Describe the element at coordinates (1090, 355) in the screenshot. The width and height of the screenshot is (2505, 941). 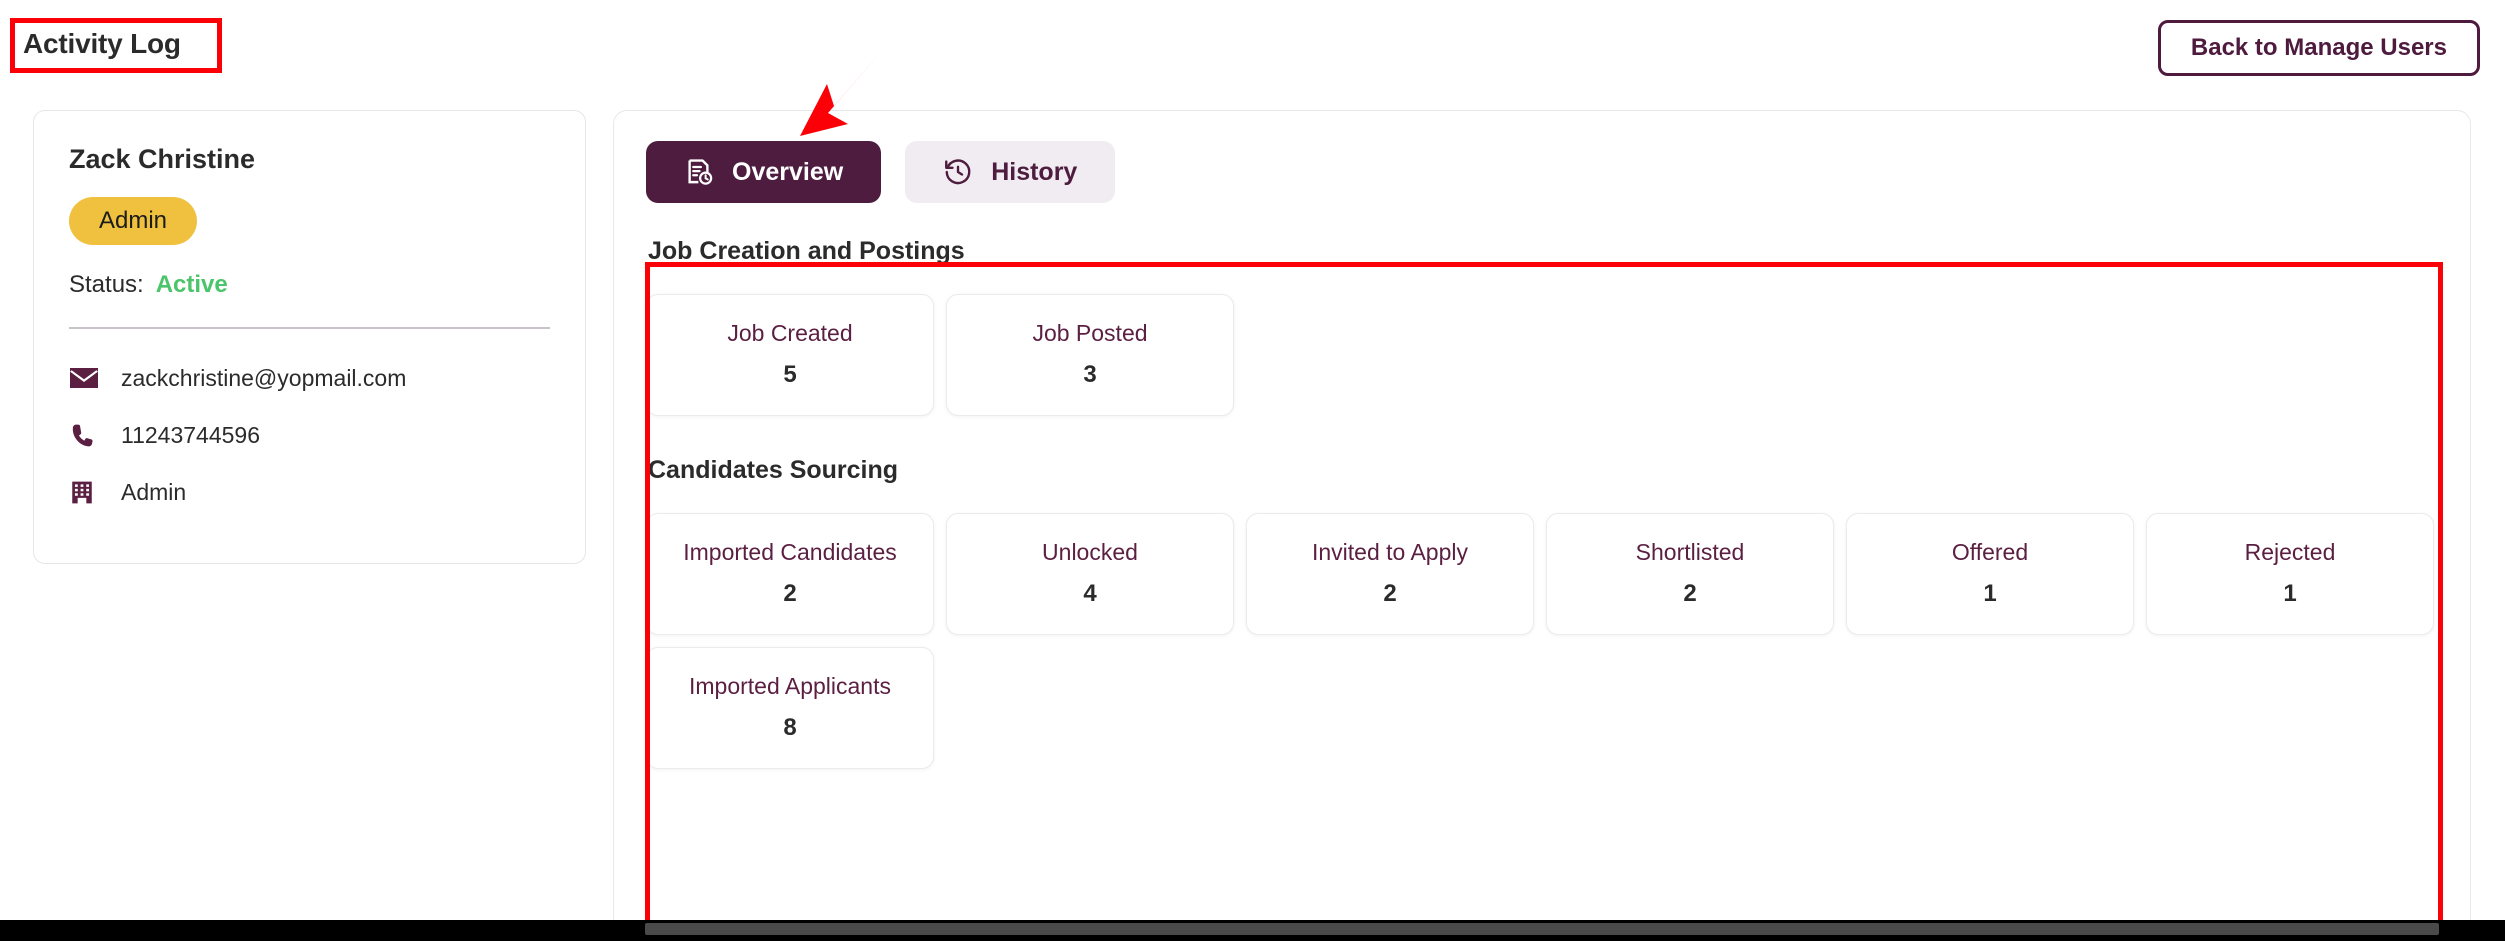
I see `stat-card-job-posted: Job Posted 3` at that location.